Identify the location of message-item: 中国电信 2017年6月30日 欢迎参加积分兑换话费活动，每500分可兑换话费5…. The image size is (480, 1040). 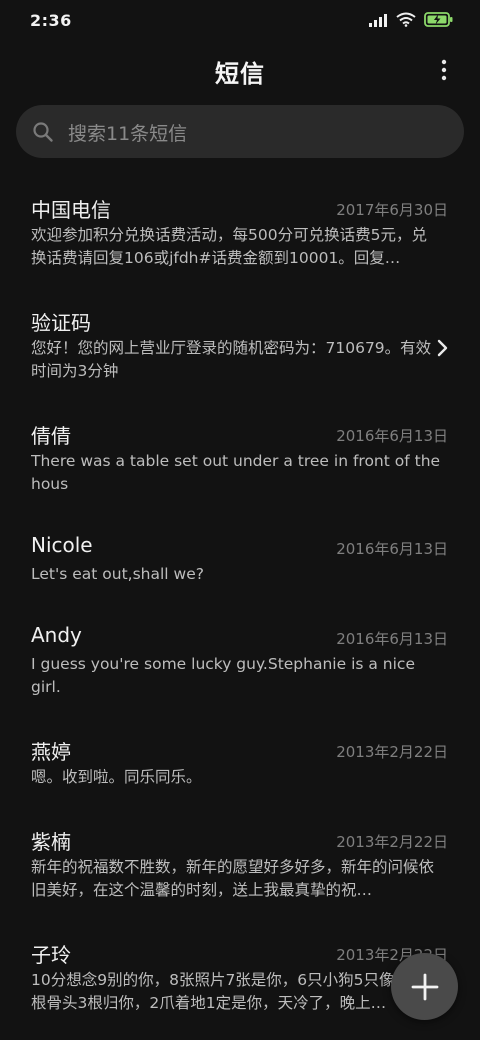
(240, 226).